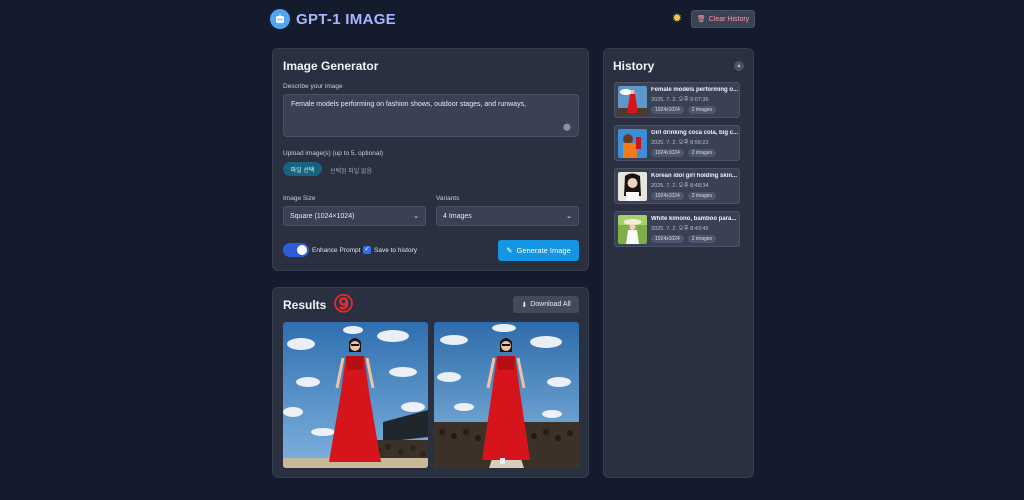 This screenshot has height=500, width=1024. I want to click on history-item-date: 2025. 7. 2. 오후 8:56:22, so click(680, 143).